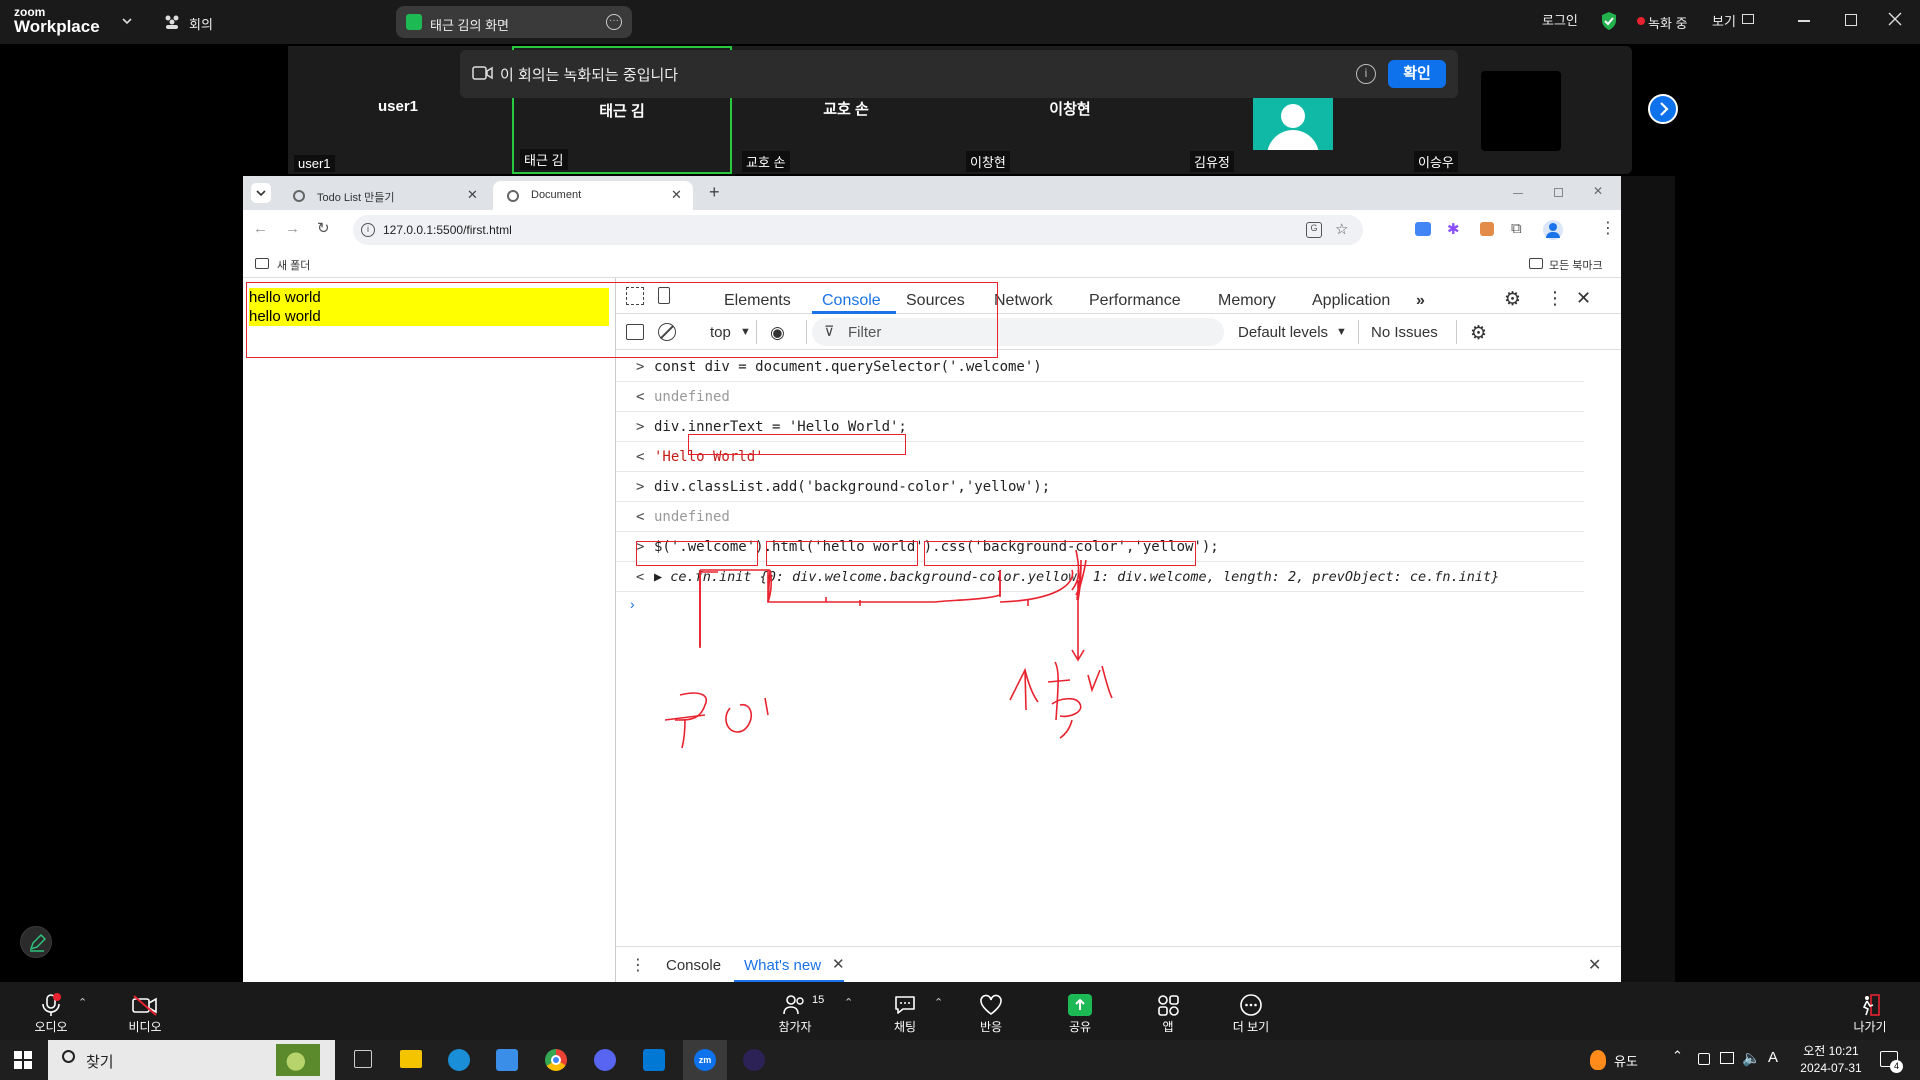  Describe the element at coordinates (172, 22) in the screenshot. I see `meeting-icon` at that location.